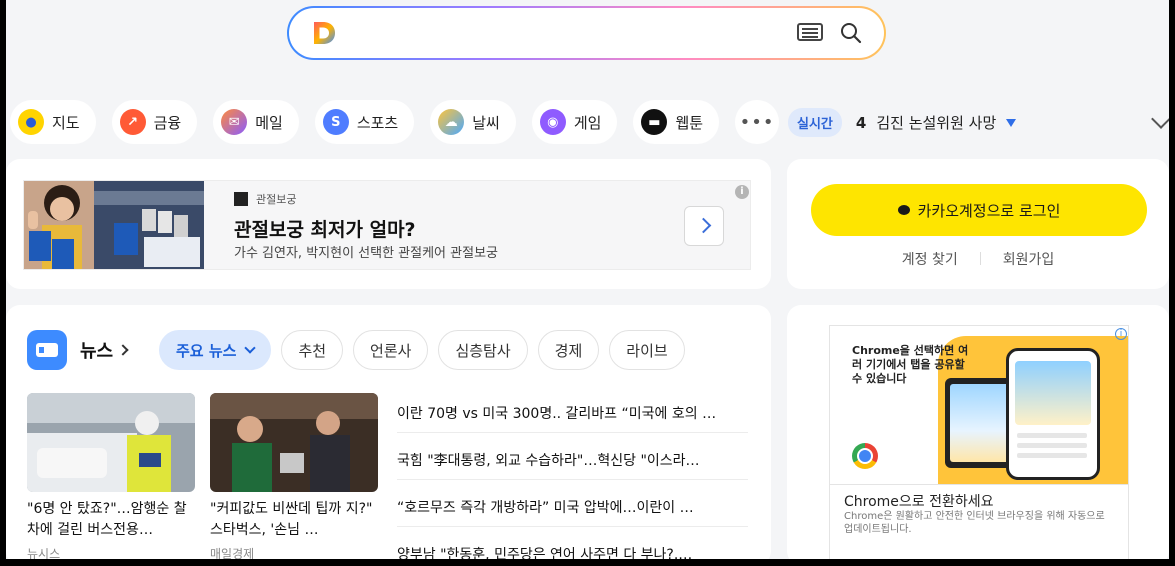 This screenshot has width=1175, height=566. I want to click on realtime-rank: 4, so click(861, 122).